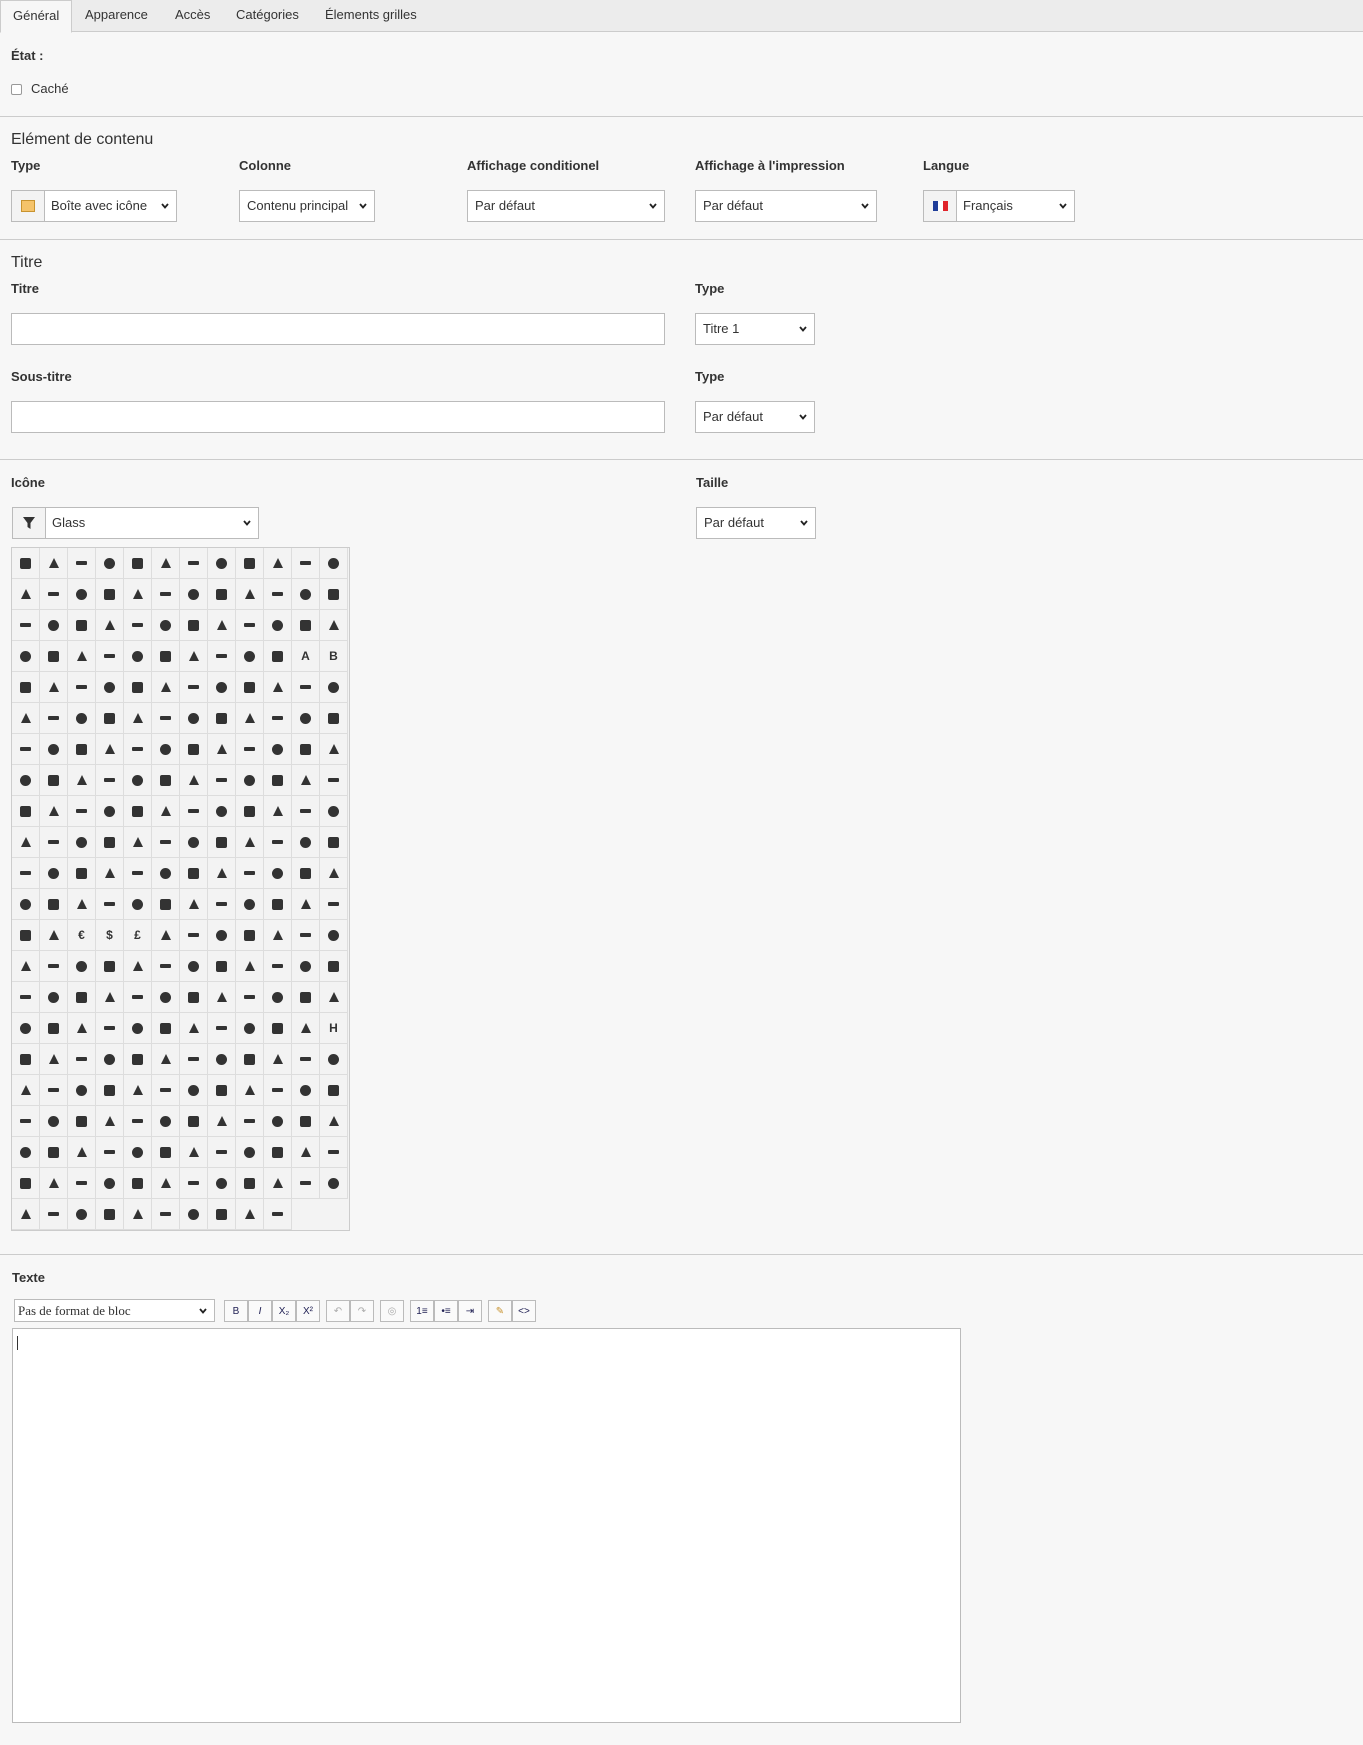  What do you see at coordinates (306, 656) in the screenshot?
I see `icon-option: A` at bounding box center [306, 656].